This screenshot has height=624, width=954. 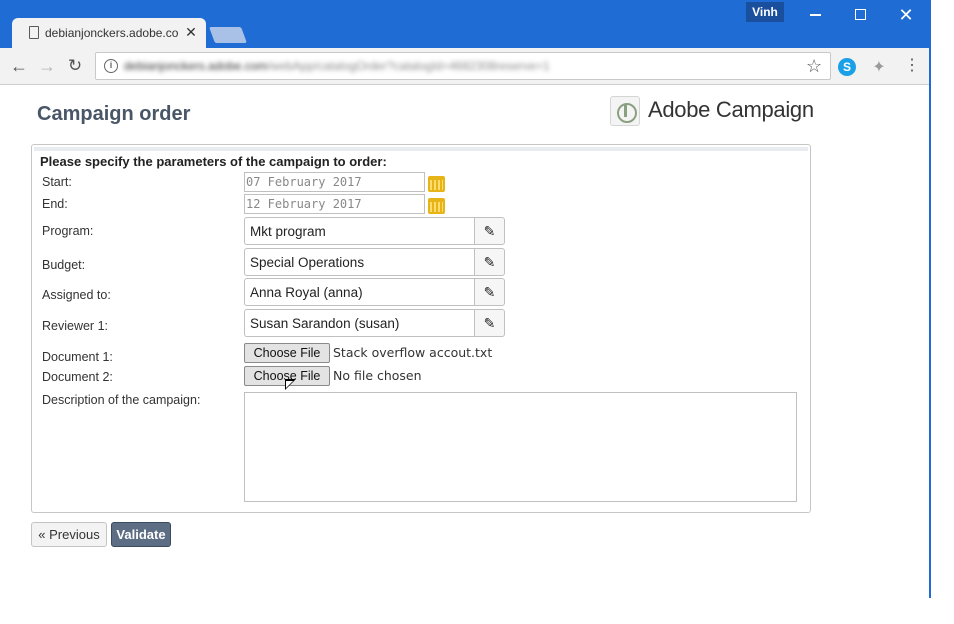 What do you see at coordinates (625, 111) in the screenshot?
I see `adobe-campaign-logo-icon` at bounding box center [625, 111].